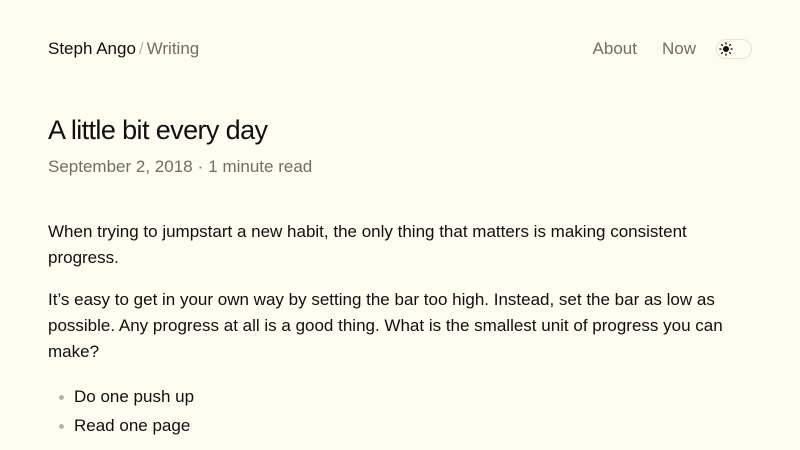 The height and width of the screenshot is (450, 800). I want to click on nav-link-about: About, so click(615, 49).